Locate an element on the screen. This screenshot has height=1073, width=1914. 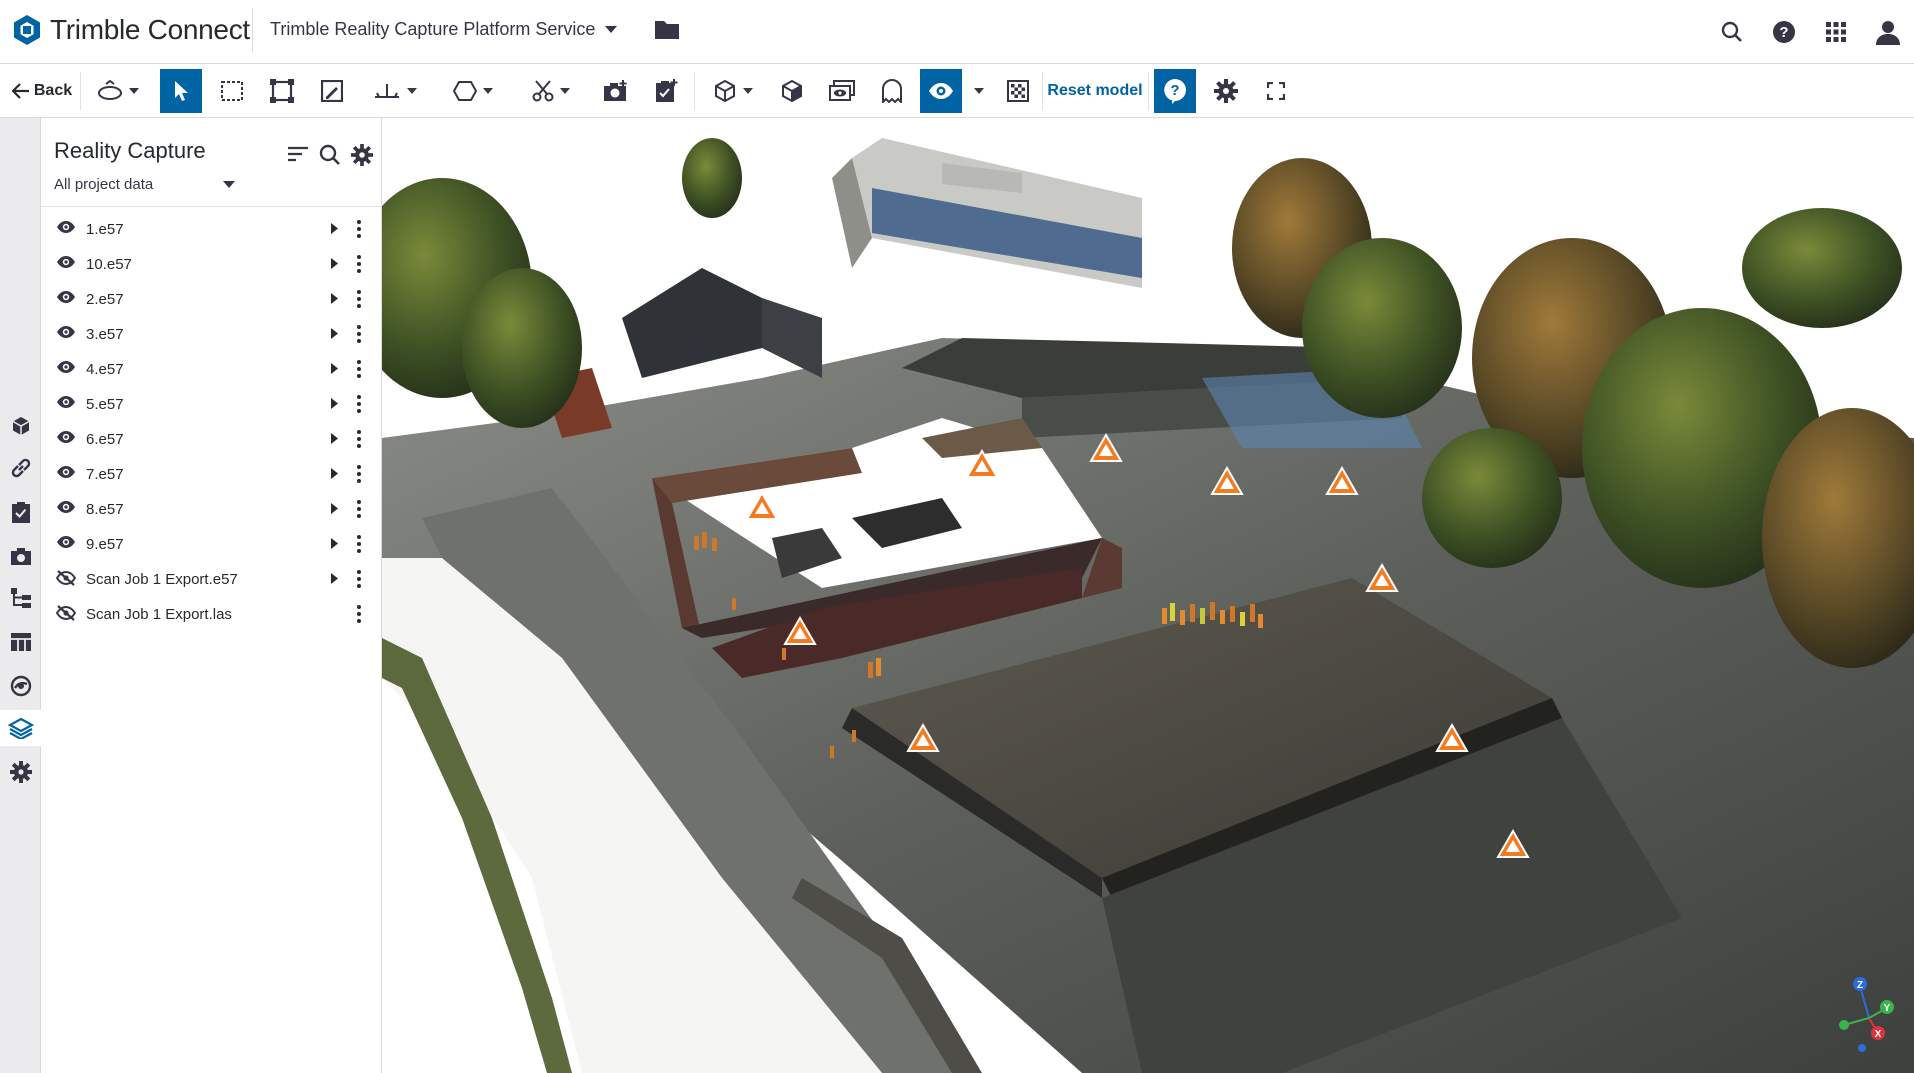
panel-search-button is located at coordinates (330, 155).